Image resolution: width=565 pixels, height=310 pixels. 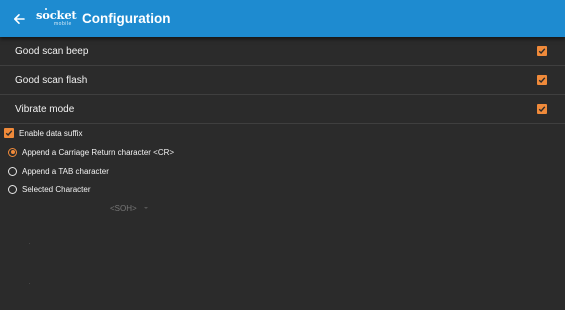 What do you see at coordinates (51, 80) in the screenshot?
I see `pref-label: Good scan flash` at bounding box center [51, 80].